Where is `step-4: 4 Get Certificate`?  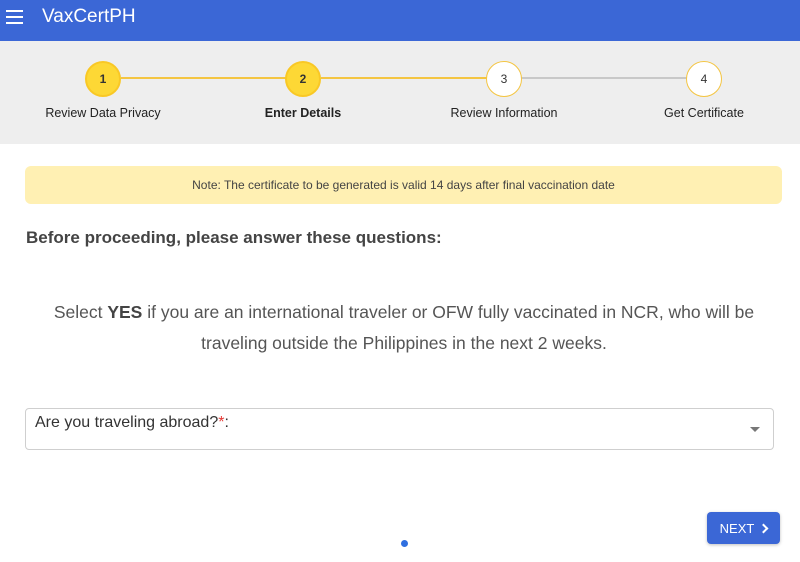 step-4: 4 Get Certificate is located at coordinates (704, 90).